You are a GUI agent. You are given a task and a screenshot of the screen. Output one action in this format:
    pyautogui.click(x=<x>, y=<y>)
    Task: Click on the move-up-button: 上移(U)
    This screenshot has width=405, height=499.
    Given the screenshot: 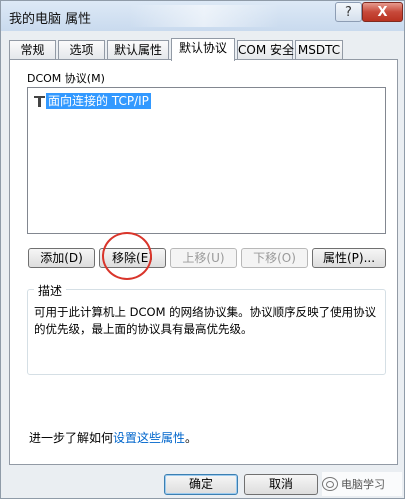 What is the action you would take?
    pyautogui.click(x=203, y=258)
    